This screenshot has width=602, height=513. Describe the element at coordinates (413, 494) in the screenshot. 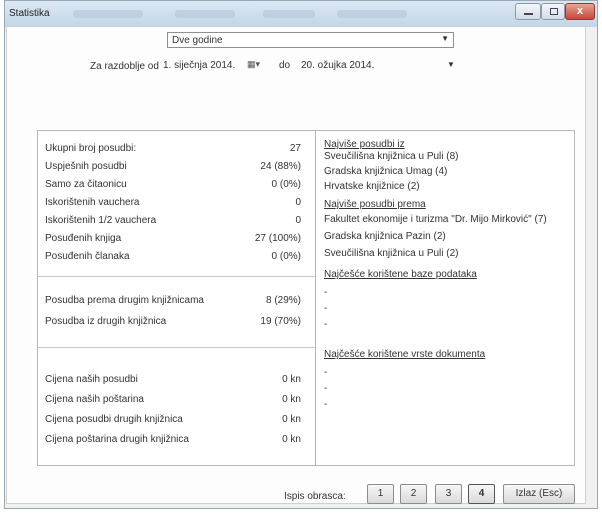

I see `print-form-2-button: 2` at that location.